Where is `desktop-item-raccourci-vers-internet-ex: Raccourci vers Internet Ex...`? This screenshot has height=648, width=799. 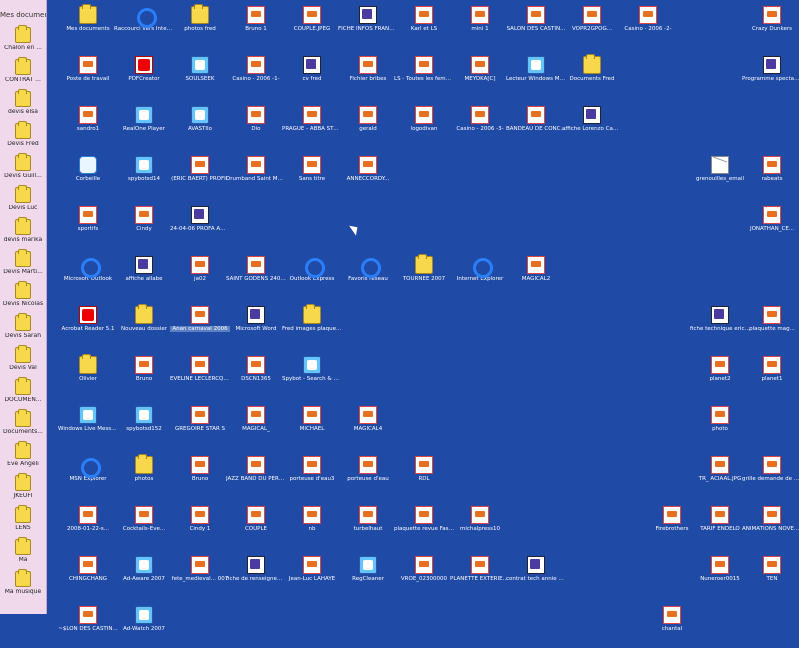
desktop-item-raccourci-vers-internet-ex: Raccourci vers Internet Ex... is located at coordinates (144, 27).